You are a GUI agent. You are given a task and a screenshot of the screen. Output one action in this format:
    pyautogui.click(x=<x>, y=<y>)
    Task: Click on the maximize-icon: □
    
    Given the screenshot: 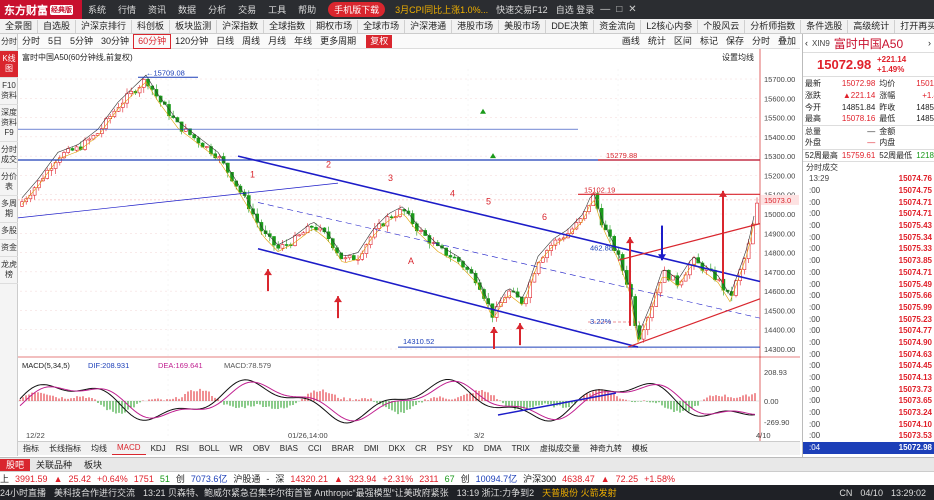 What is the action you would take?
    pyautogui.click(x=619, y=9)
    